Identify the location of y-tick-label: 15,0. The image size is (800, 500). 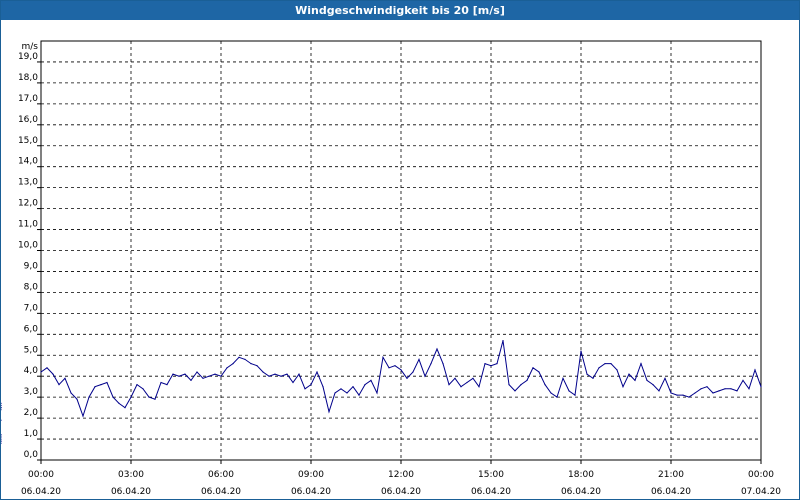
(28, 141).